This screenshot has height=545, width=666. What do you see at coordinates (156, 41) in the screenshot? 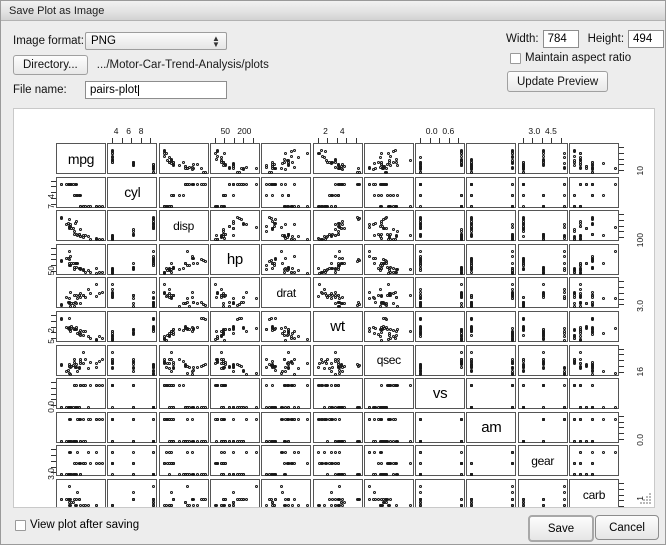
I see `image-format-select: PNG ▲ ▼` at bounding box center [156, 41].